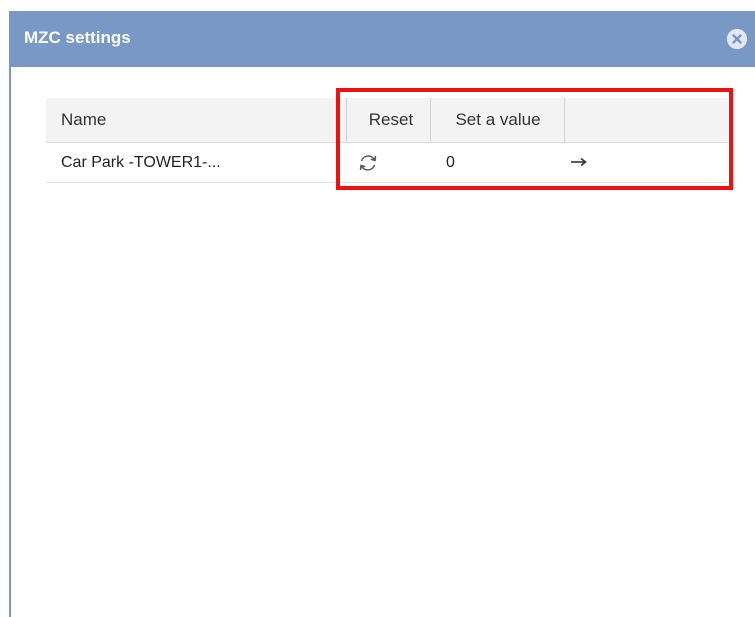 The height and width of the screenshot is (617, 755). What do you see at coordinates (564, 120) in the screenshot?
I see `column-divider` at bounding box center [564, 120].